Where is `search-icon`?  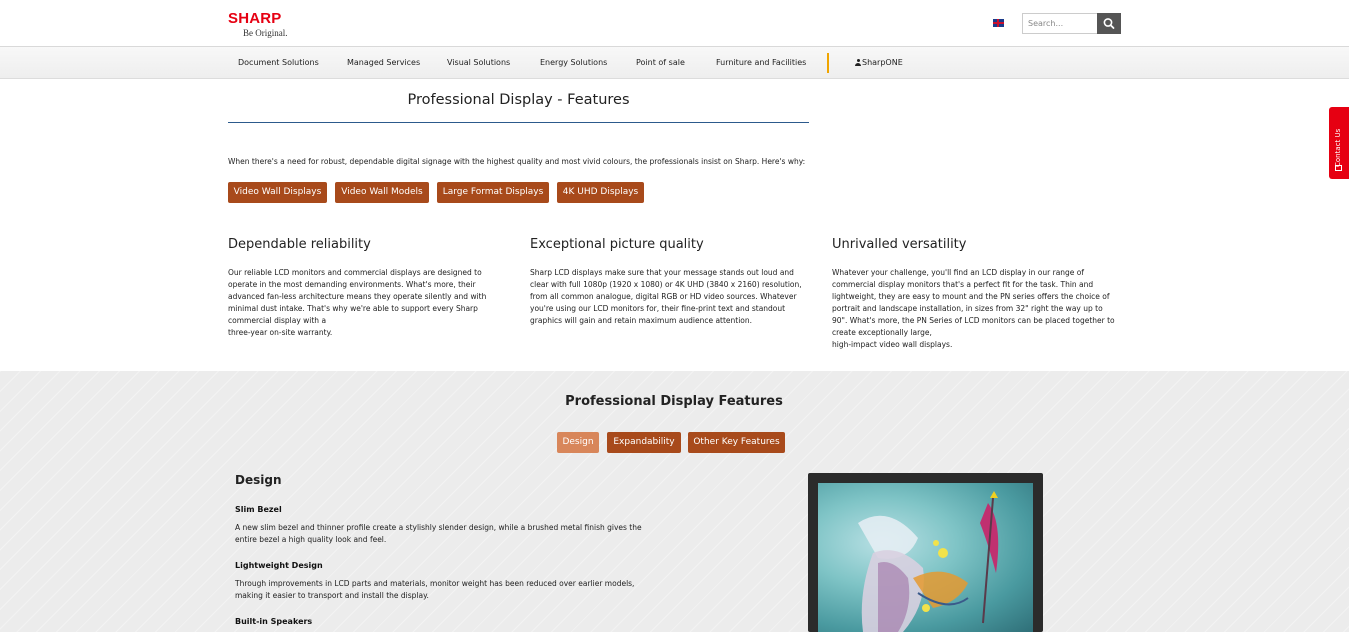 search-icon is located at coordinates (1109, 23).